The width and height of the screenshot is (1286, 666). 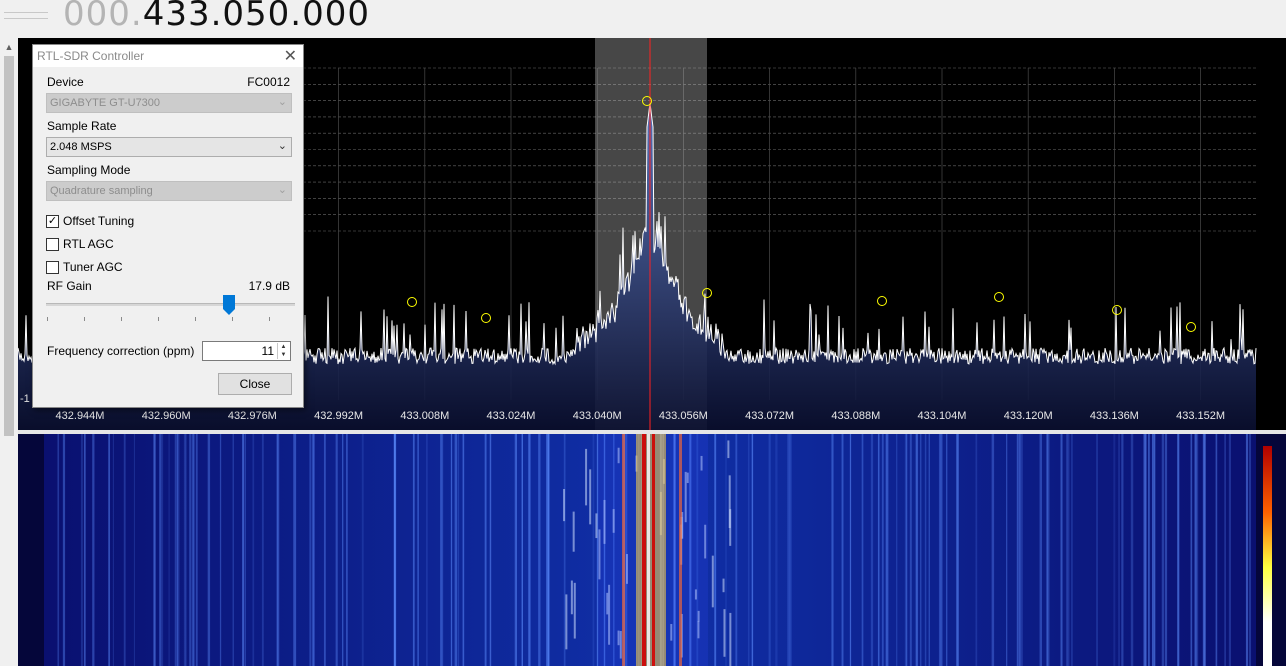 What do you see at coordinates (82, 126) in the screenshot?
I see `sample-rate-label: Sample Rate` at bounding box center [82, 126].